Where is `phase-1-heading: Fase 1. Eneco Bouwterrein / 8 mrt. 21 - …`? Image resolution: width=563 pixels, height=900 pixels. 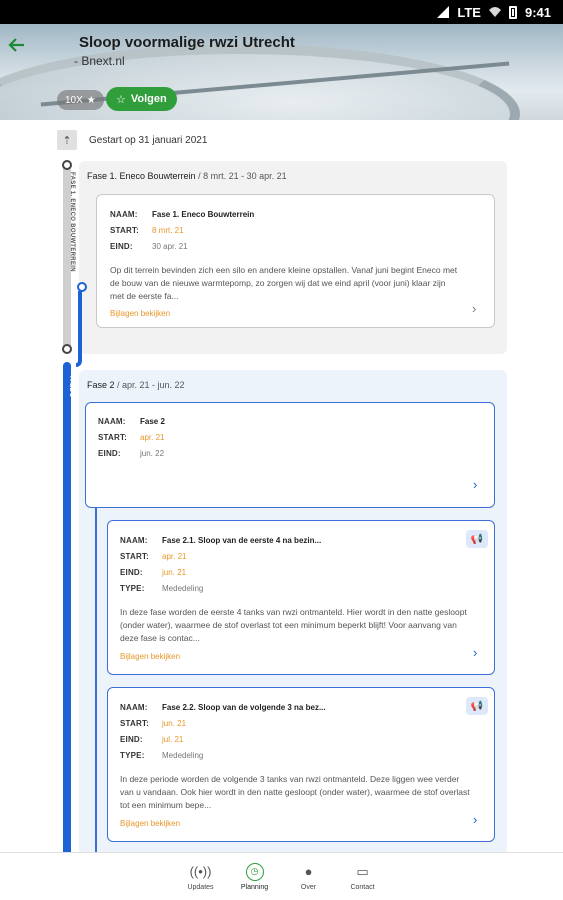 phase-1-heading: Fase 1. Eneco Bouwterrein / 8 mrt. 21 - … is located at coordinates (187, 176).